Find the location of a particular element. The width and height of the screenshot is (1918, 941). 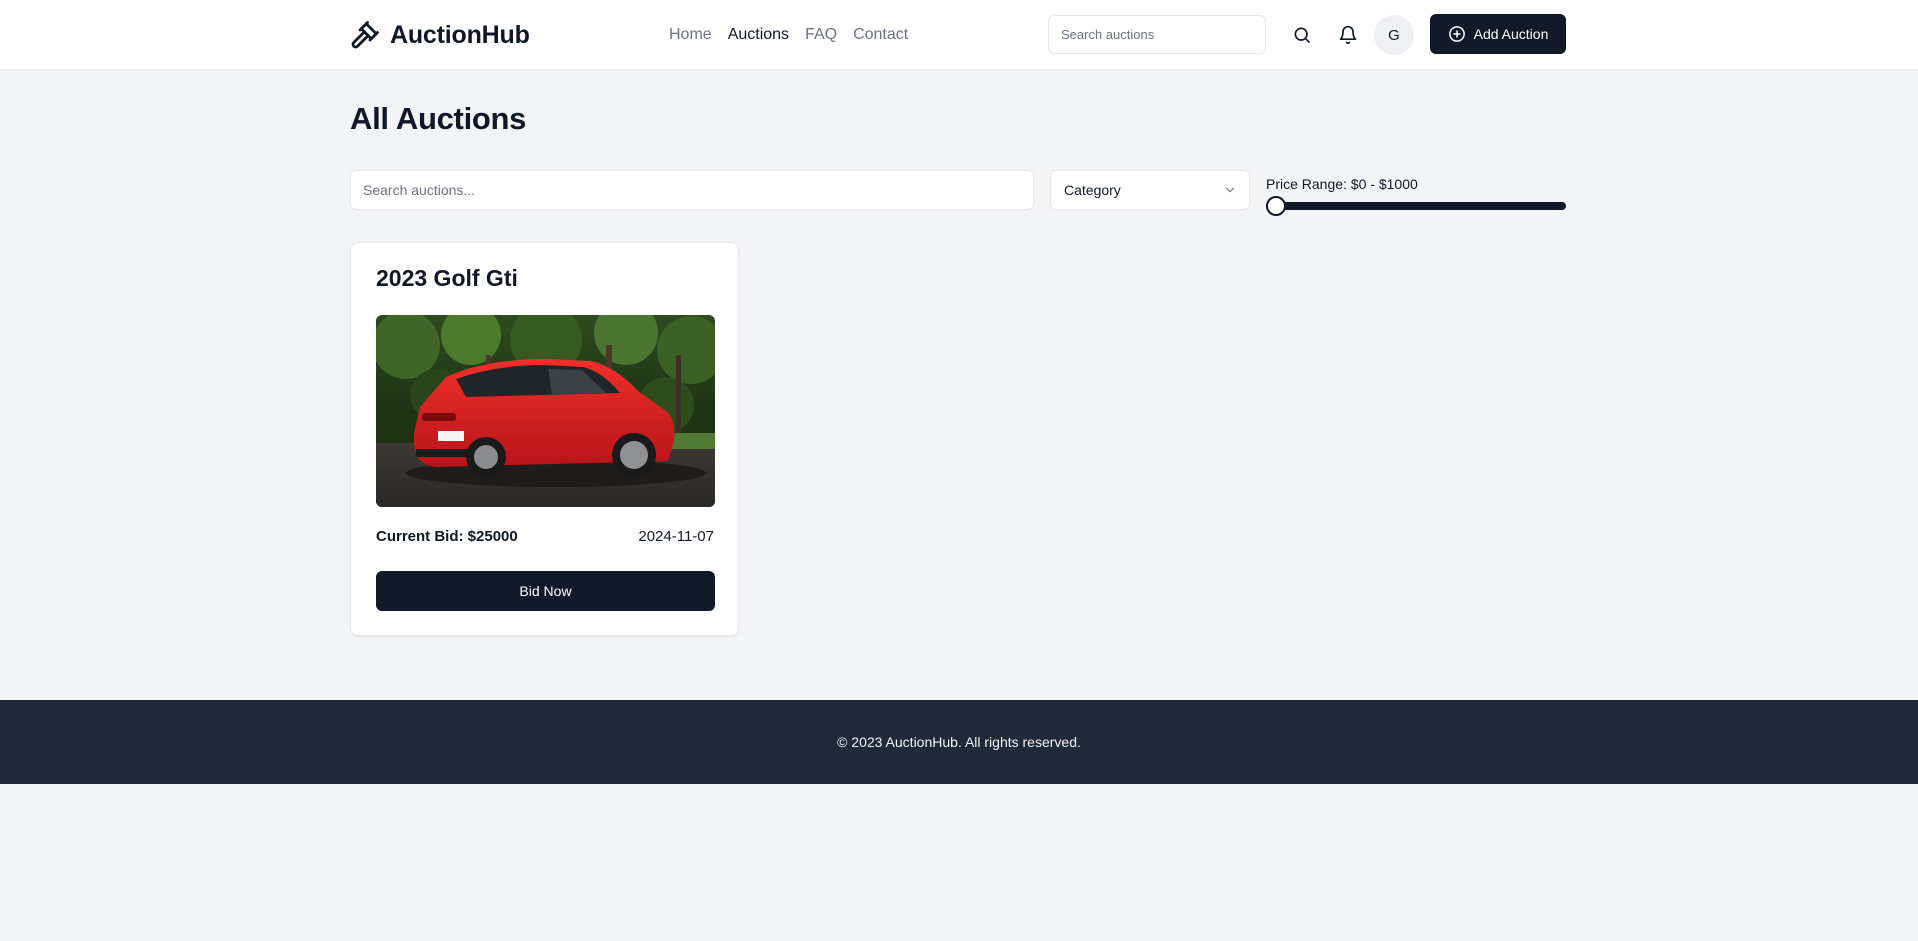

notifications-button is located at coordinates (1348, 35).